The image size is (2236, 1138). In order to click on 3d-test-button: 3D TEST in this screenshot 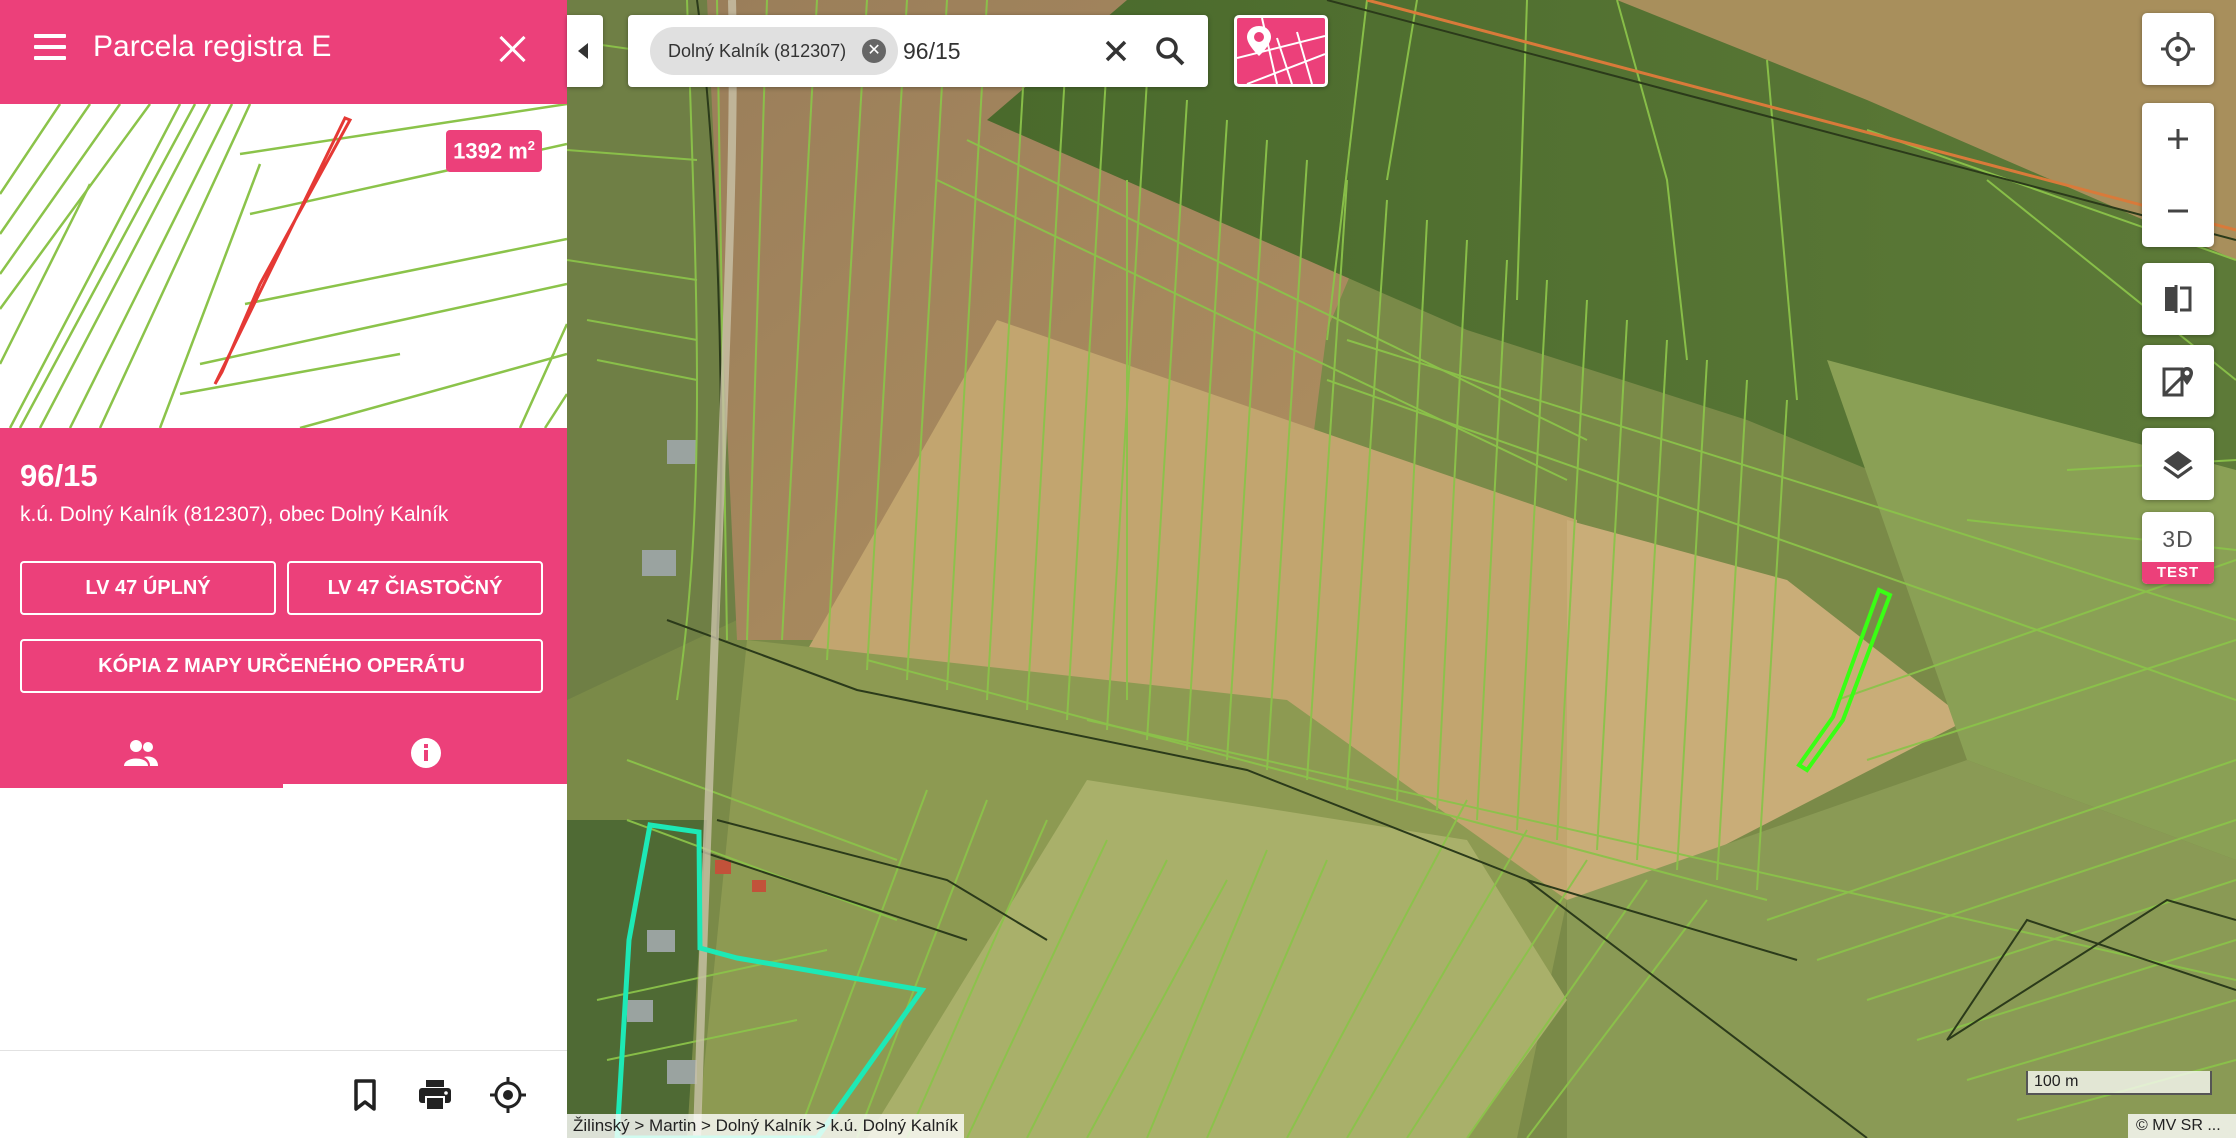, I will do `click(2178, 548)`.